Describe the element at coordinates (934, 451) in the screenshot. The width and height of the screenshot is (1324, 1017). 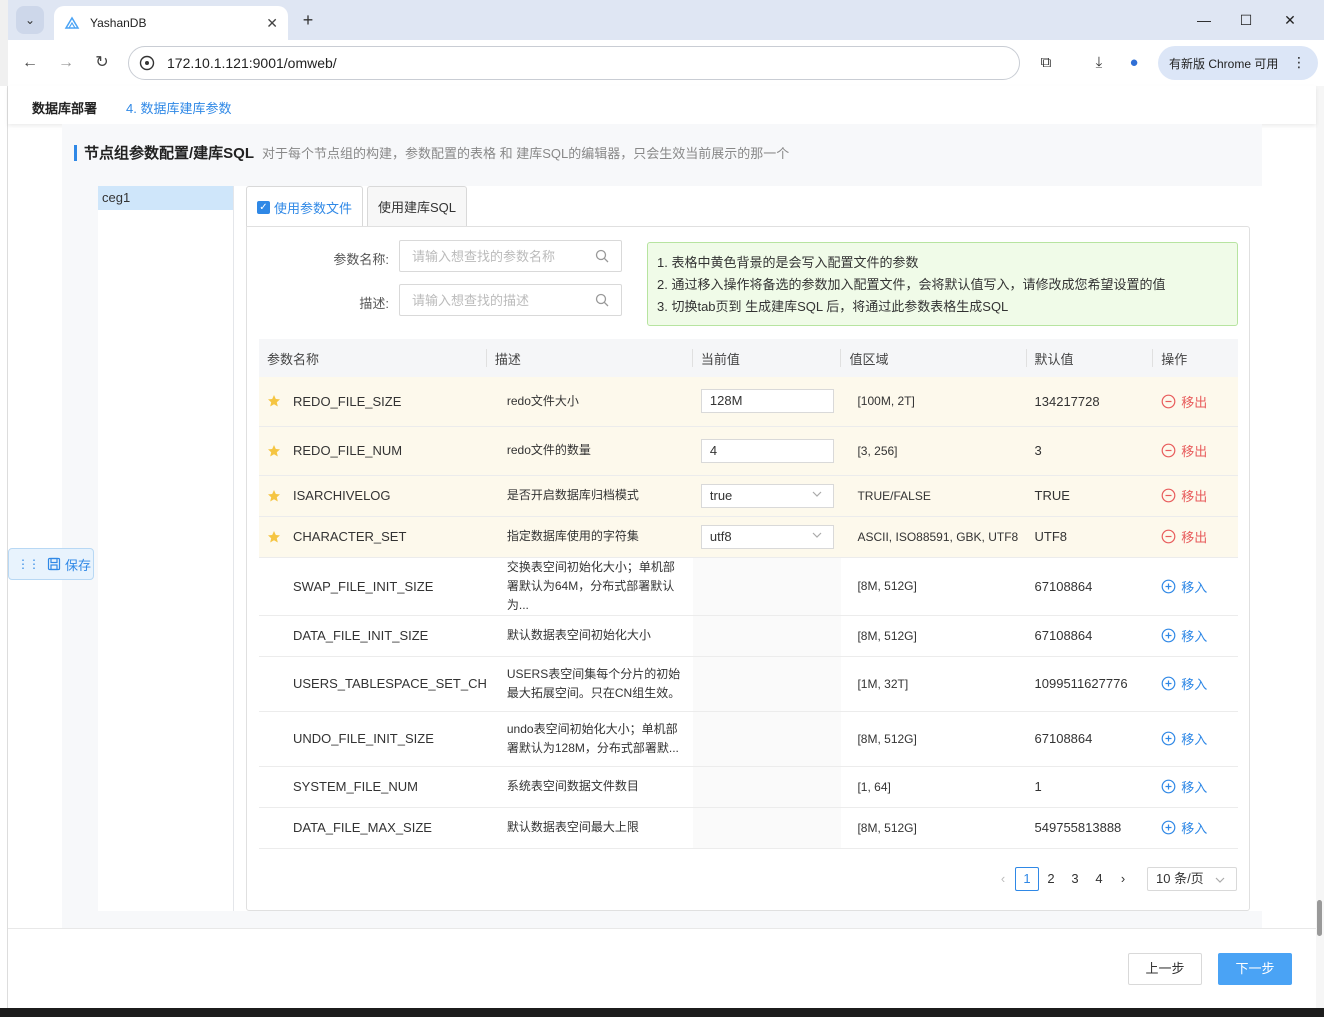
I see `value-range-cell: [3, 256]` at that location.